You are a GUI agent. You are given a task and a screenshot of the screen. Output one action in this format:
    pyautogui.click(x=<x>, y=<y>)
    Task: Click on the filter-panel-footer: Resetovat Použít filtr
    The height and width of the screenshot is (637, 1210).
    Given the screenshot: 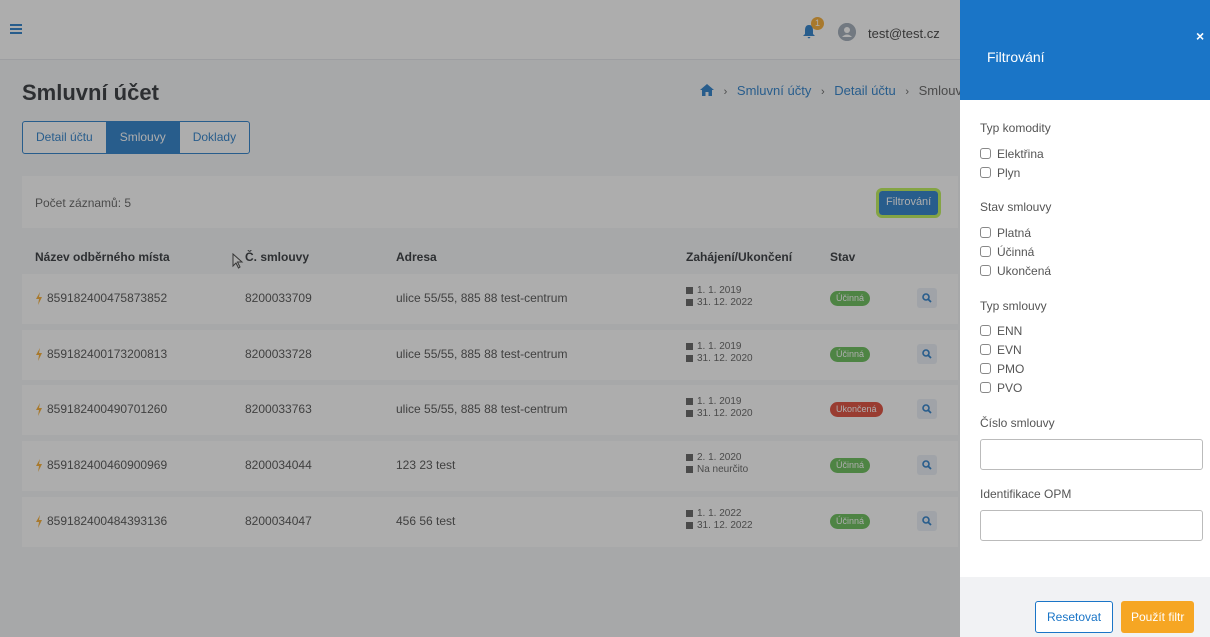 What is the action you would take?
    pyautogui.click(x=1085, y=607)
    